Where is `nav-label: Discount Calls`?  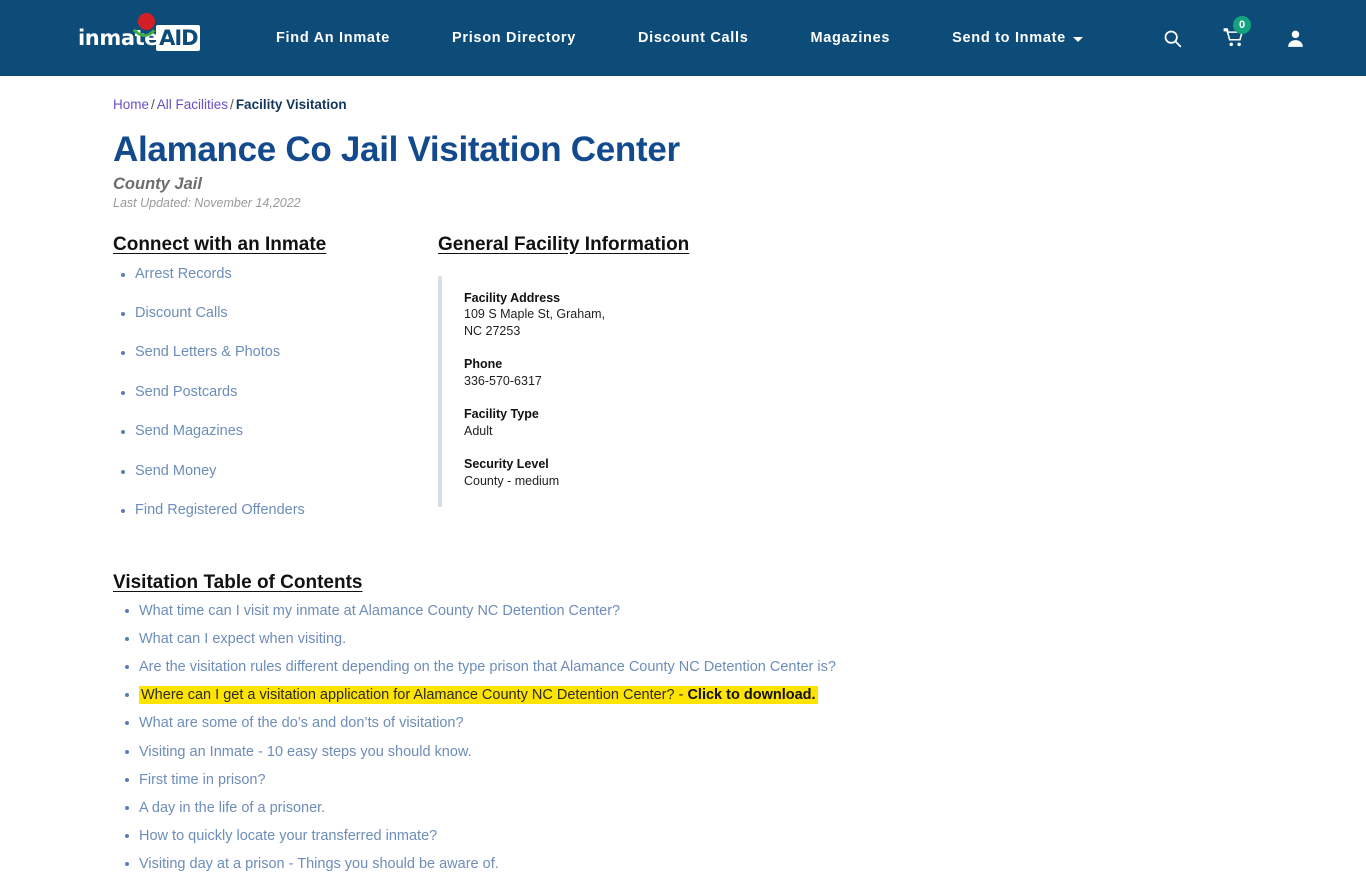
nav-label: Discount Calls is located at coordinates (693, 38).